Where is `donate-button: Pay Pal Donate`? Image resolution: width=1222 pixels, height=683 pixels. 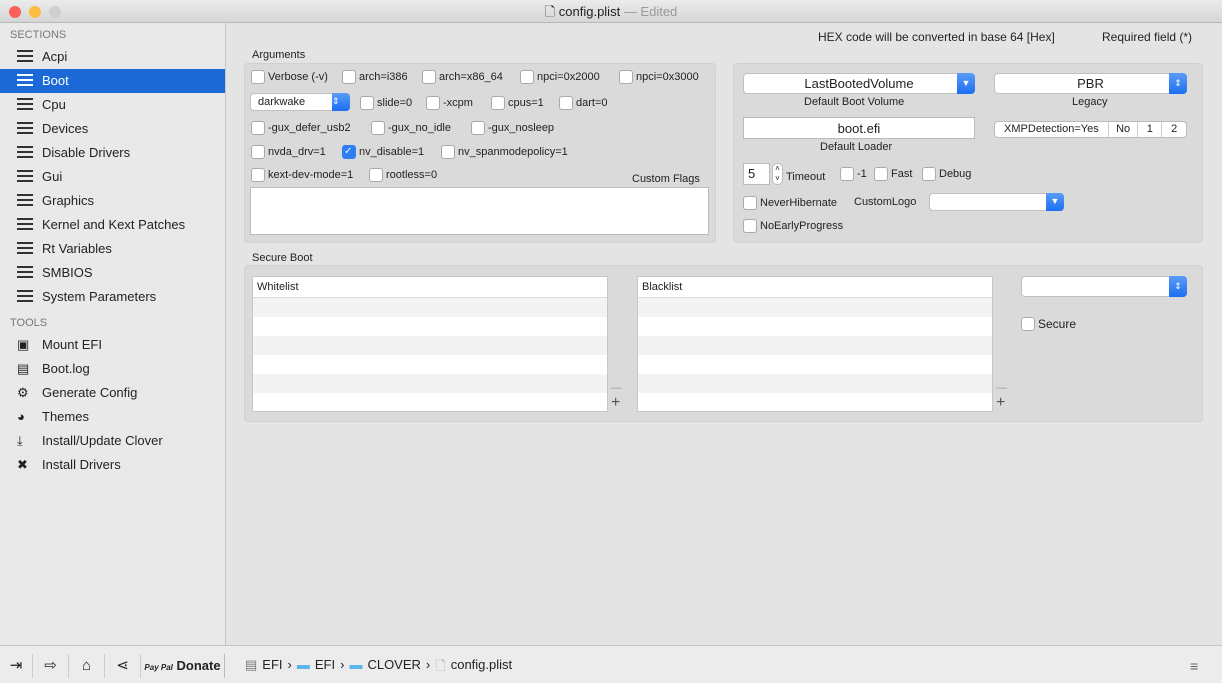 donate-button: Pay Pal Donate is located at coordinates (183, 666).